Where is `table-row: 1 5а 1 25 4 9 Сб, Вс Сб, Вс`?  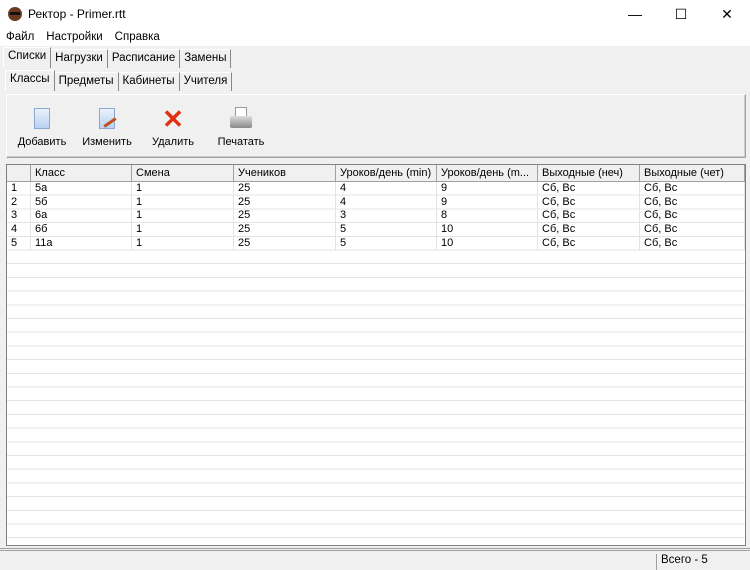
table-row: 1 5а 1 25 4 9 Сб, Вс Сб, Вс is located at coordinates (376, 189).